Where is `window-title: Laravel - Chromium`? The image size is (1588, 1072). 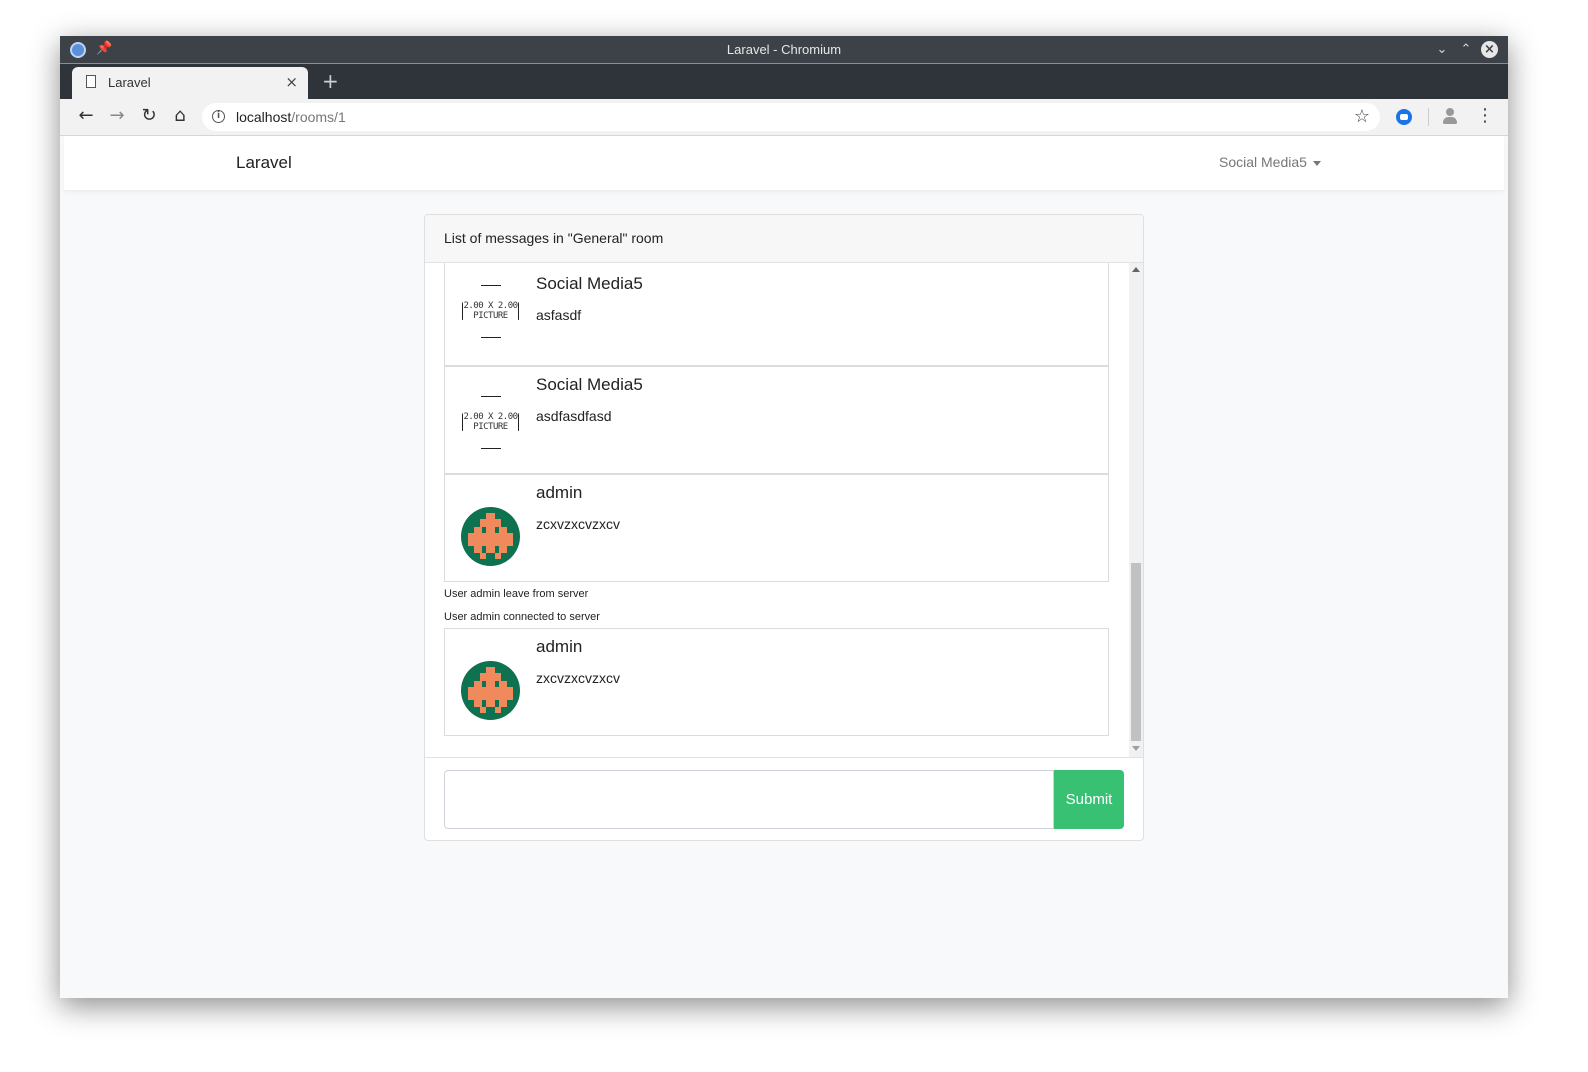 window-title: Laravel - Chromium is located at coordinates (784, 49).